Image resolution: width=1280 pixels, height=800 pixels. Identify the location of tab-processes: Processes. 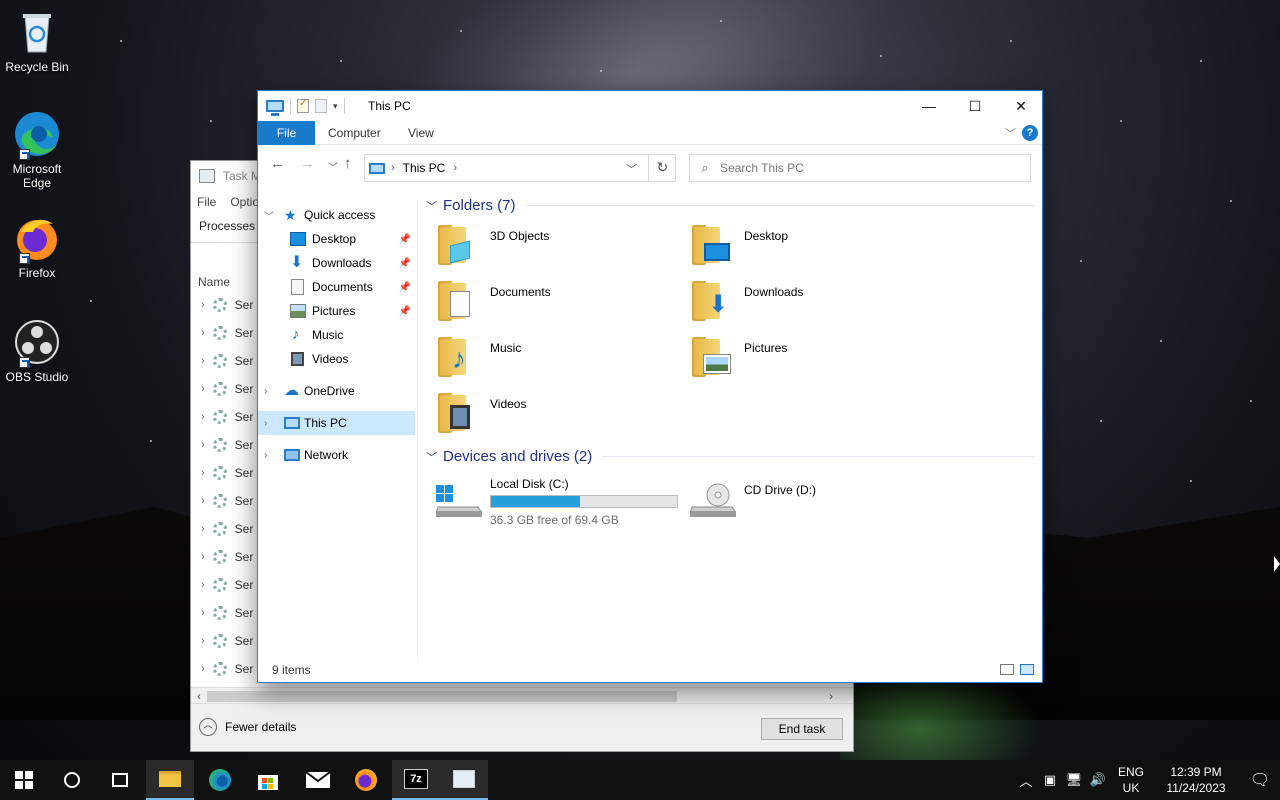
(227, 230).